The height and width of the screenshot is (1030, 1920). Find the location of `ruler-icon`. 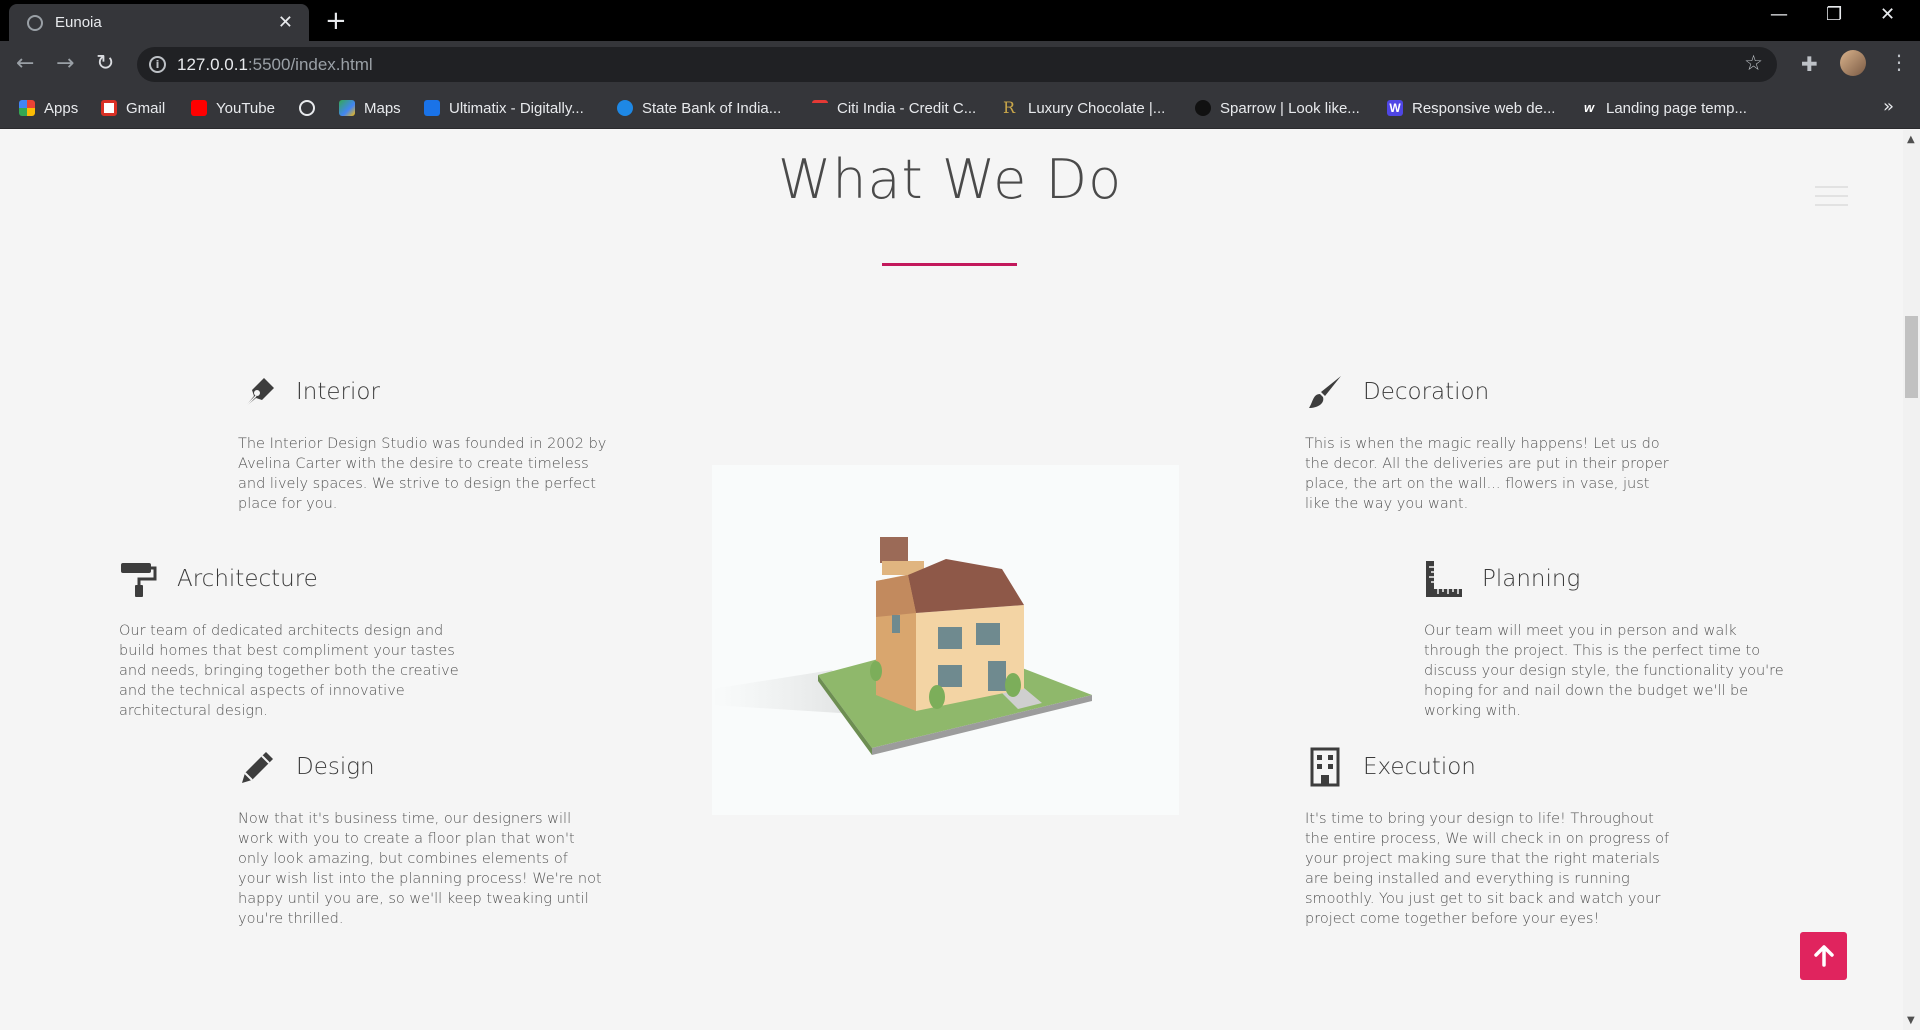

ruler-icon is located at coordinates (1444, 579).